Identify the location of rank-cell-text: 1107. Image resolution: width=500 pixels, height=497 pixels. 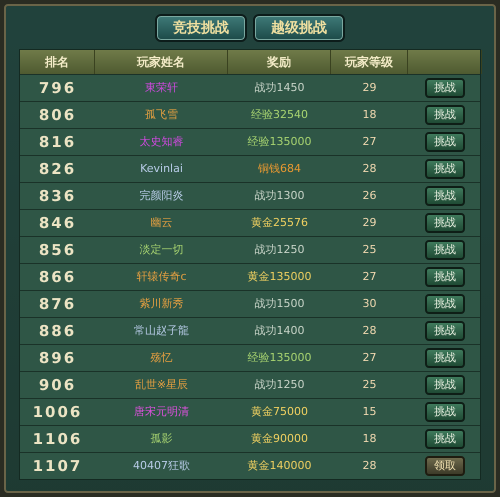
(58, 466).